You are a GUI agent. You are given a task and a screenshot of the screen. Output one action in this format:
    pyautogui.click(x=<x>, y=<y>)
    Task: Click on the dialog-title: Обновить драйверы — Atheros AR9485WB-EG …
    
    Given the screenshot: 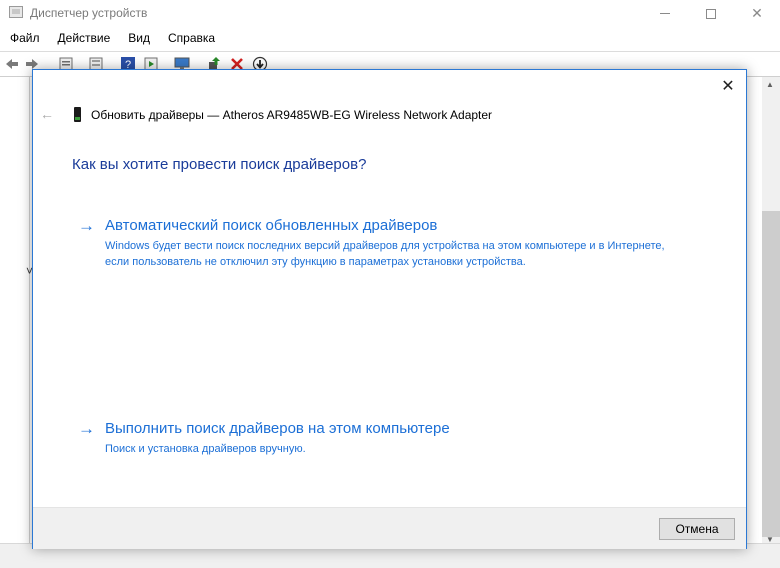 What is the action you would take?
    pyautogui.click(x=292, y=115)
    